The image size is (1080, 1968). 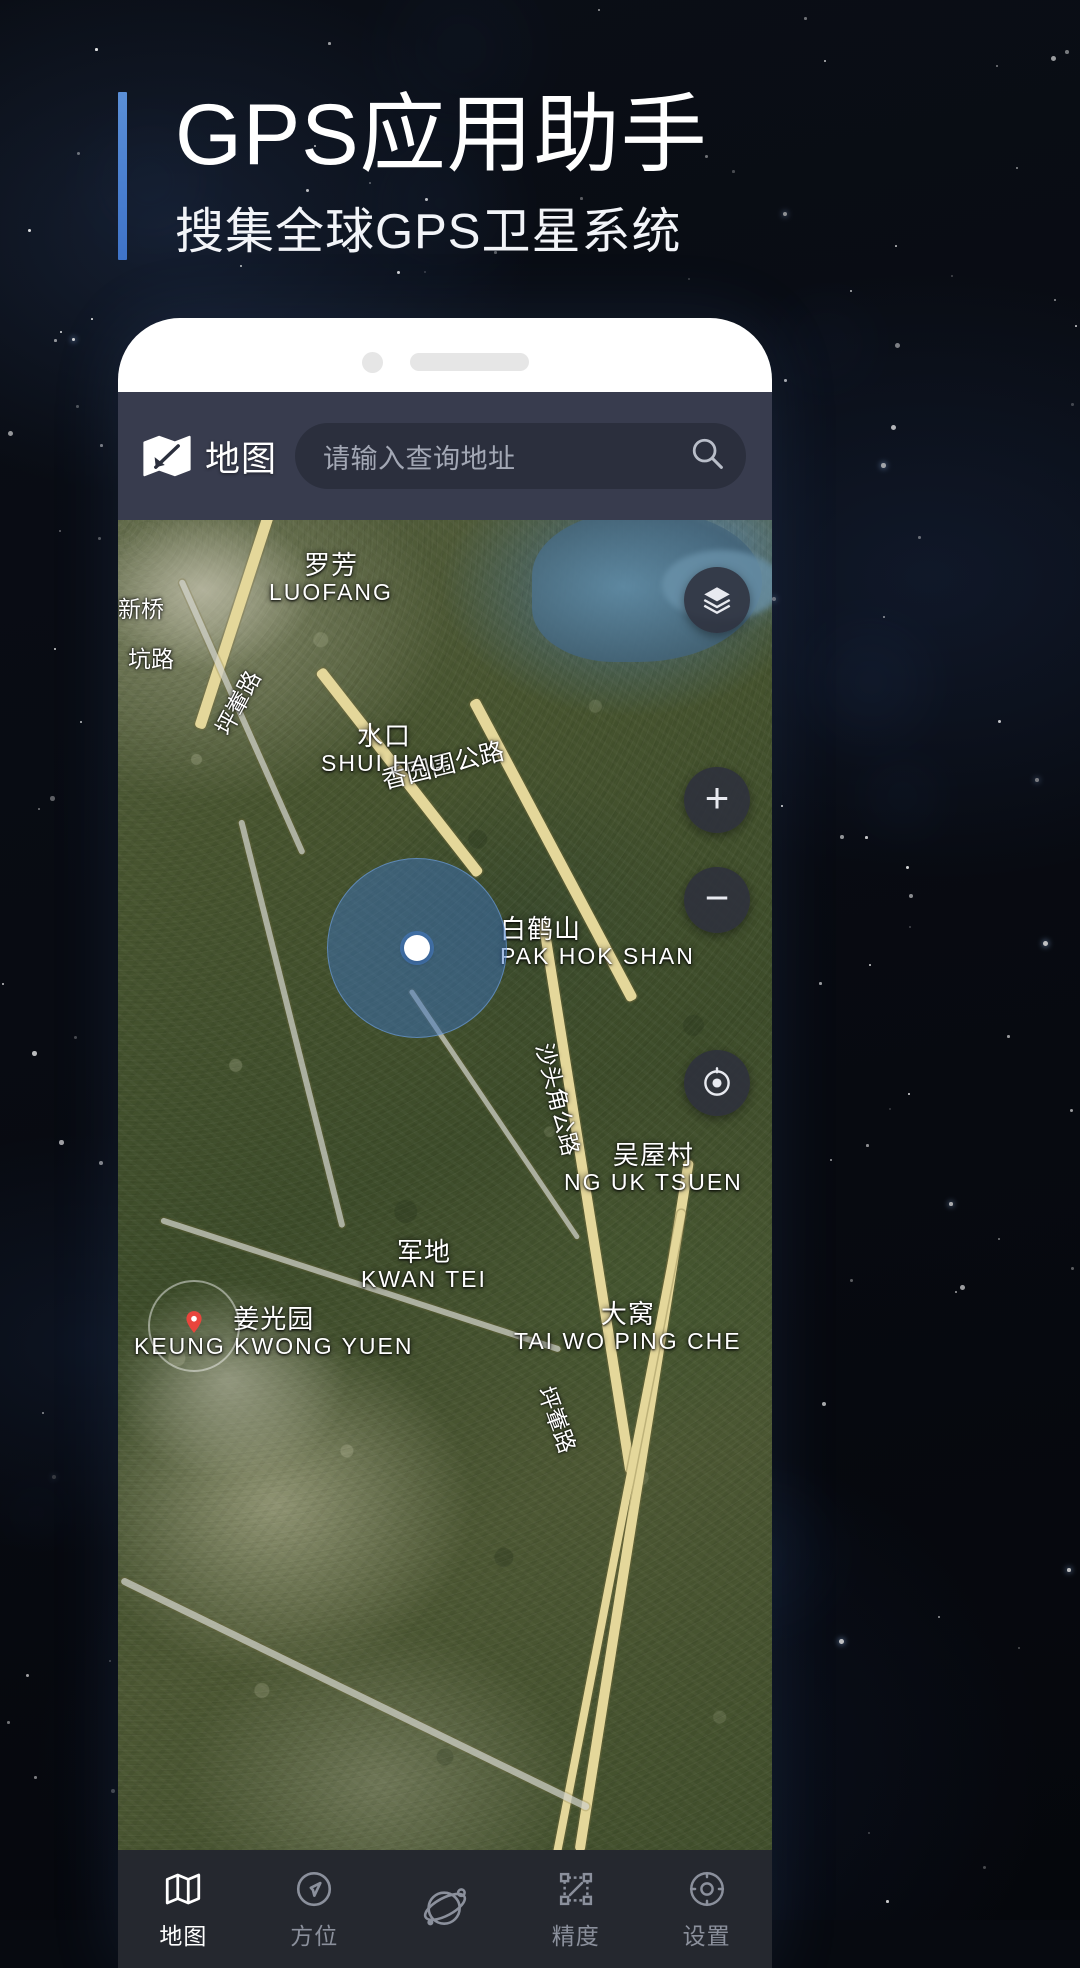 I want to click on plus-icon: +, so click(x=717, y=797).